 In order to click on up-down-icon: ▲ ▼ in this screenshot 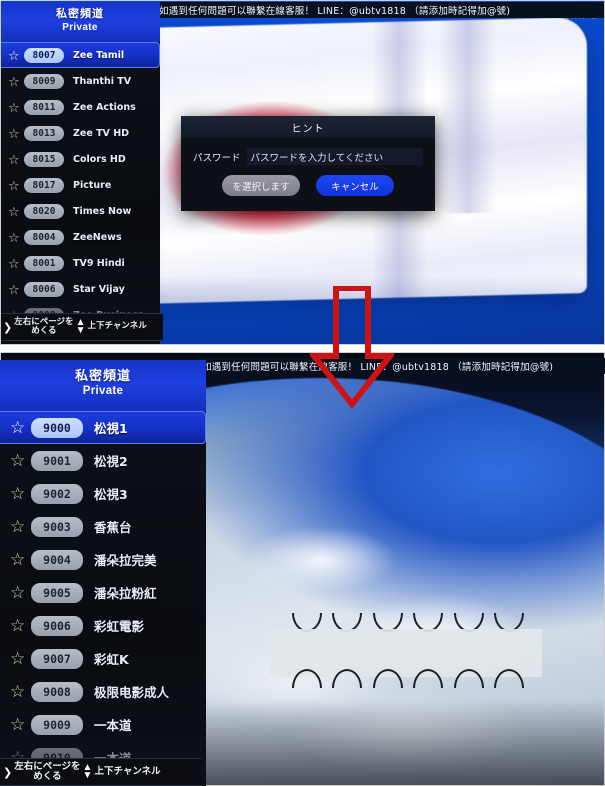, I will do `click(87, 771)`.